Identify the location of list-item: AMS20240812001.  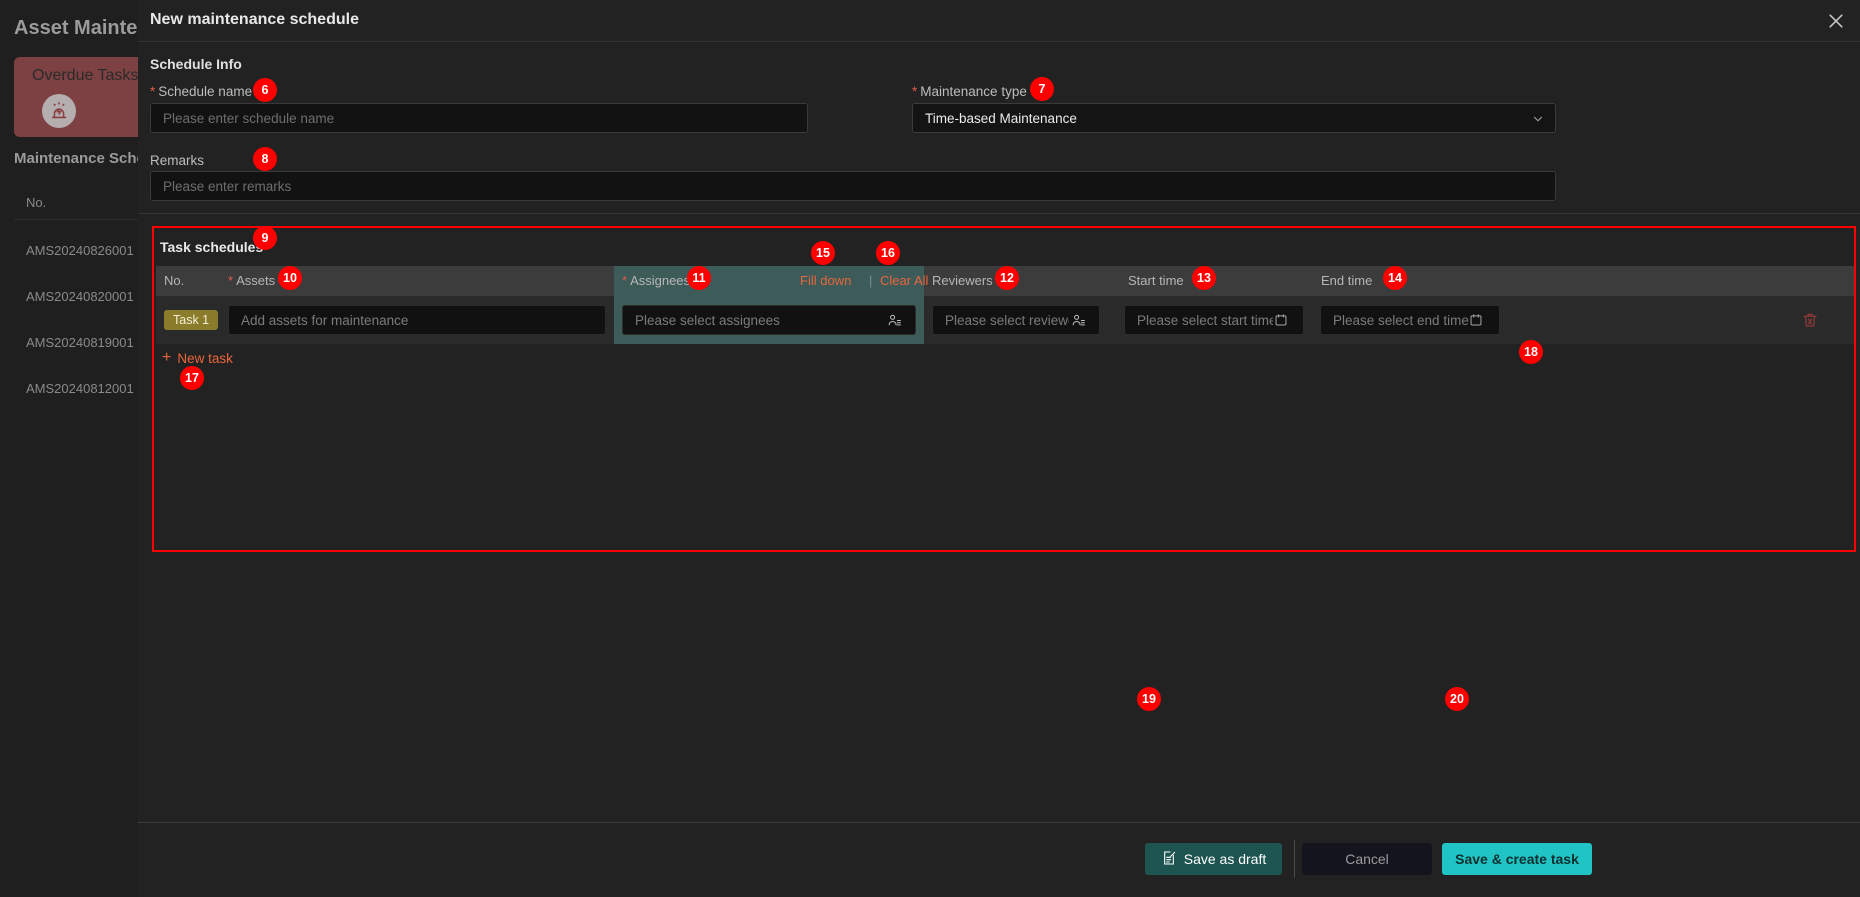
(80, 388).